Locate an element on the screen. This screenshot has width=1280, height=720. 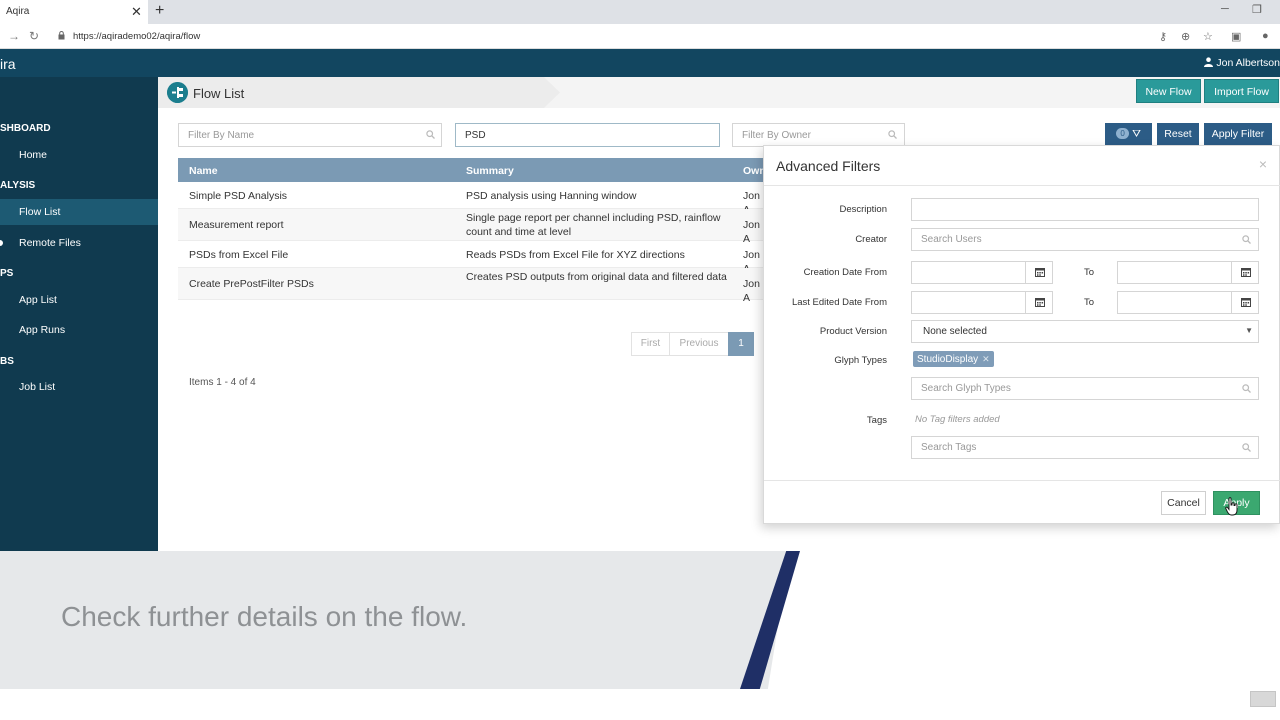
no-tags-note: No Tag filters added is located at coordinates (957, 419).